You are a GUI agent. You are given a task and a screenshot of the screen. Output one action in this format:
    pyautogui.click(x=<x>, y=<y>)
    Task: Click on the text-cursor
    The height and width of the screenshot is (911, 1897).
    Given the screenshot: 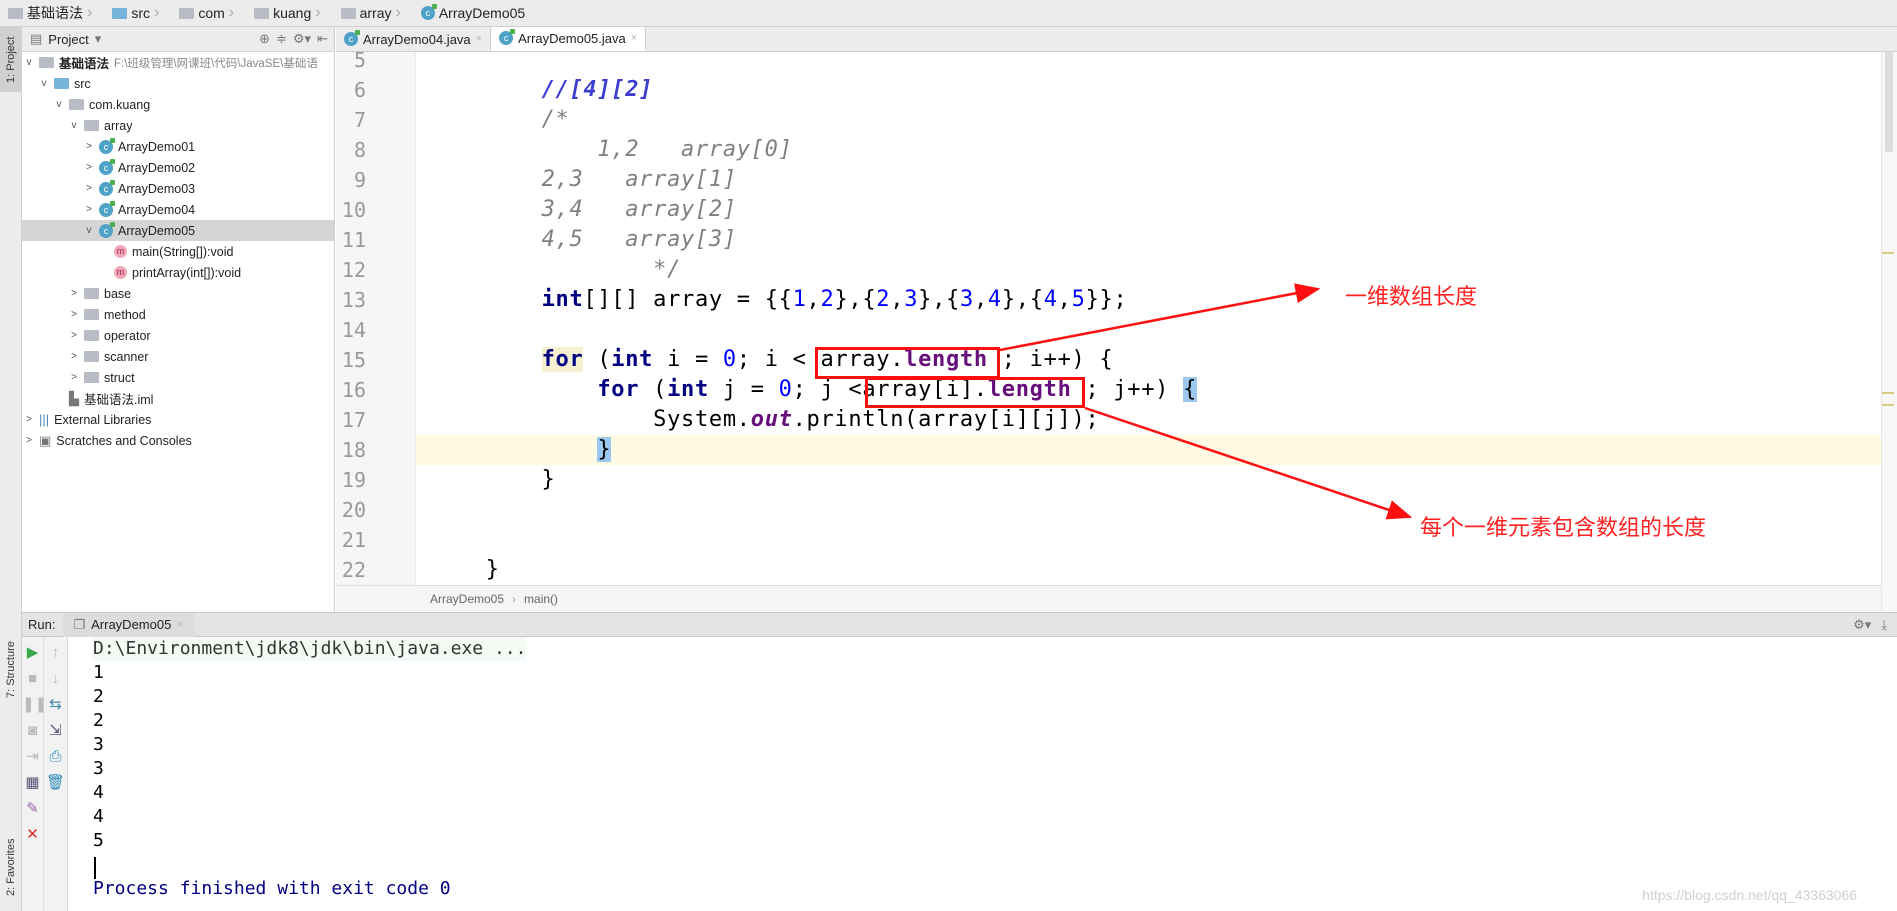 What is the action you would take?
    pyautogui.click(x=95, y=868)
    